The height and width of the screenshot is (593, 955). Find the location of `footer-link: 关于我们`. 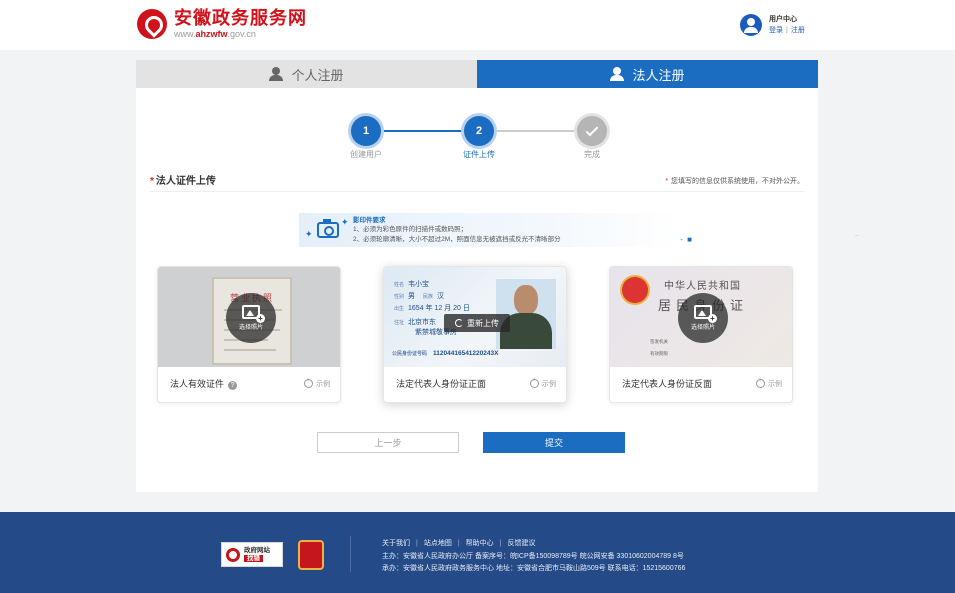

footer-link: 关于我们 is located at coordinates (396, 543).